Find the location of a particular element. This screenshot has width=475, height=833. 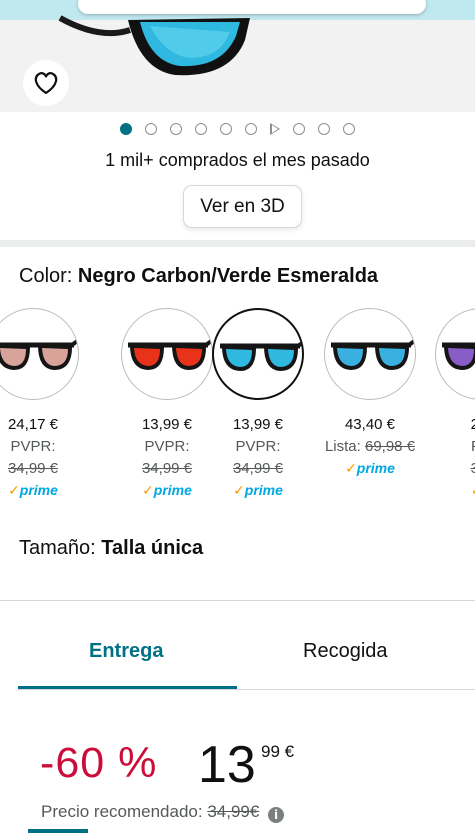

tabs-divider is located at coordinates (246, 689).